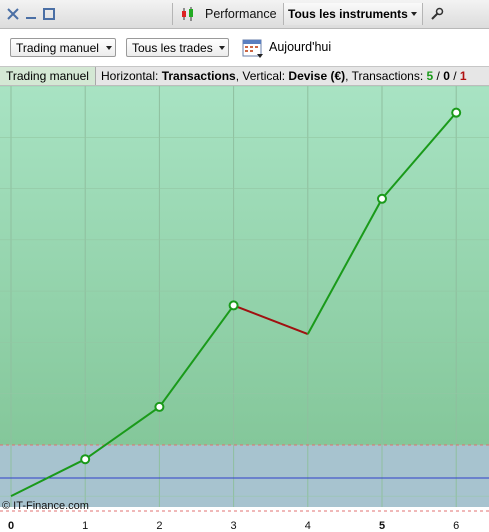 This screenshot has height=532, width=489. What do you see at coordinates (456, 526) in the screenshot?
I see `x-tick-label: 6` at bounding box center [456, 526].